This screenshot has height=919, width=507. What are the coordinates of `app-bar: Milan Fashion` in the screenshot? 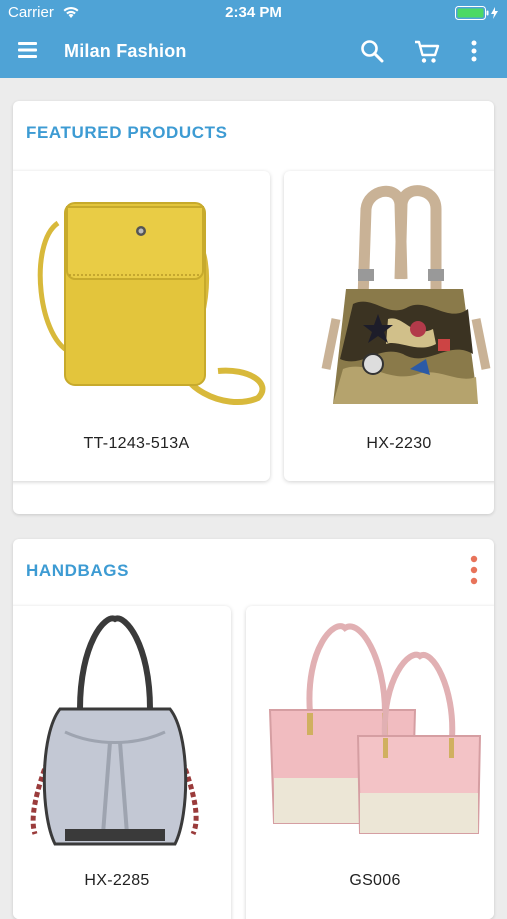 It's located at (253, 52).